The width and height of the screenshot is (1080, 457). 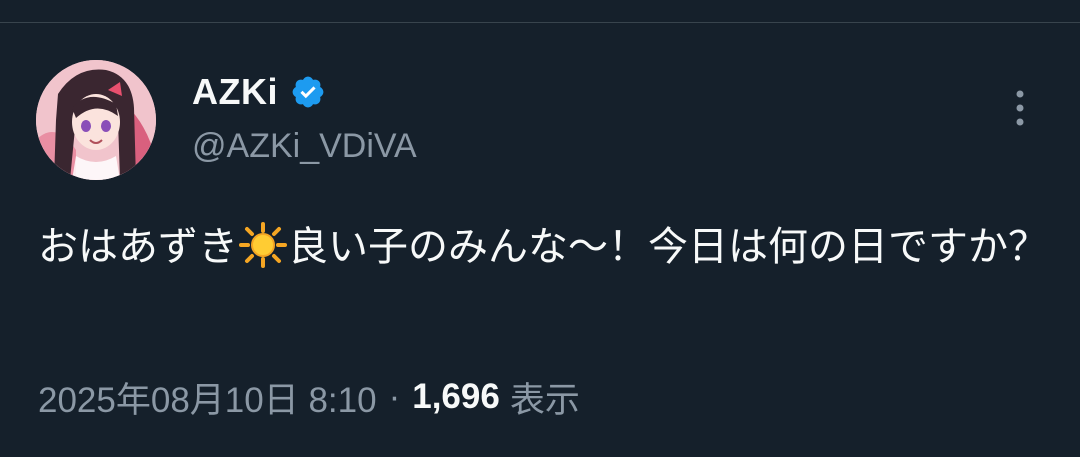 I want to click on author-handle: @AZKi_VDiVA, so click(x=304, y=146).